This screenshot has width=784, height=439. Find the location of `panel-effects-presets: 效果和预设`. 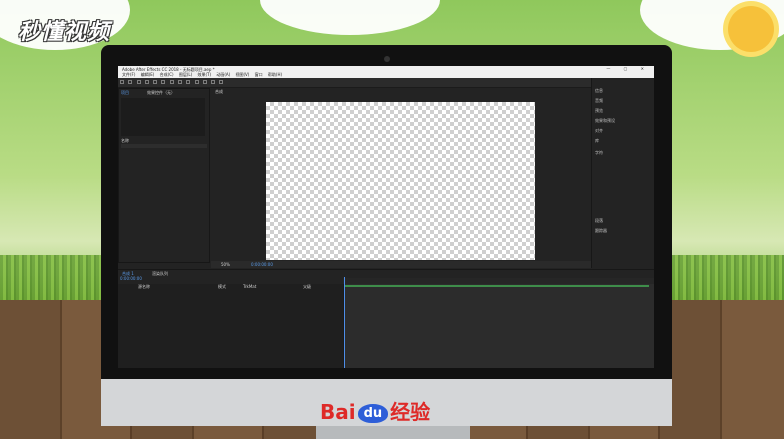

panel-effects-presets: 效果和预设 is located at coordinates (605, 121).